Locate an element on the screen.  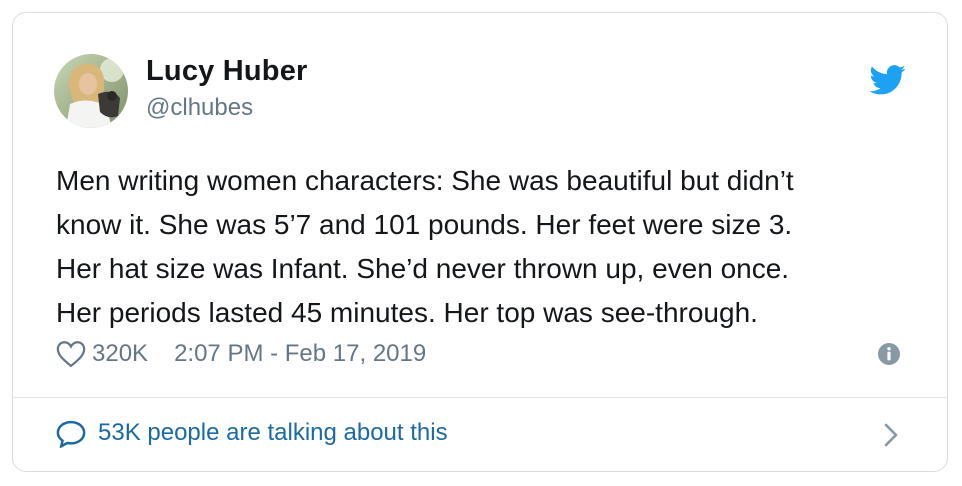
heart-icon is located at coordinates (71, 354).